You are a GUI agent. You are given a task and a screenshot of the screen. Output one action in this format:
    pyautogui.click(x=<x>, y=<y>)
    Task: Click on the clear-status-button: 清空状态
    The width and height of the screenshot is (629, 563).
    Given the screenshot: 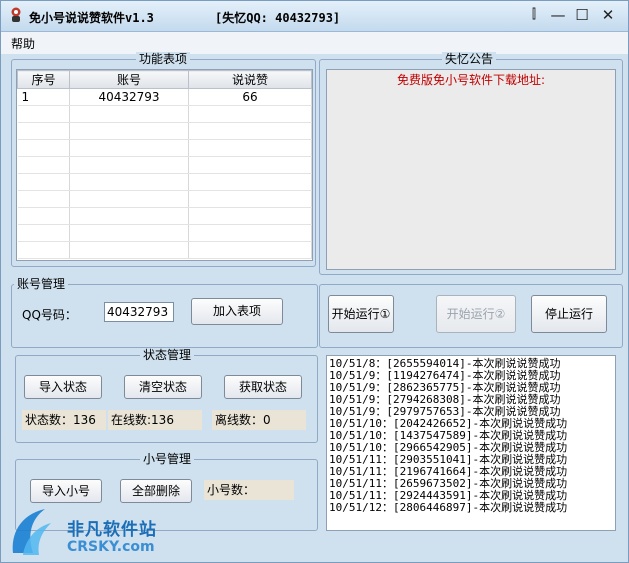 What is the action you would take?
    pyautogui.click(x=163, y=387)
    